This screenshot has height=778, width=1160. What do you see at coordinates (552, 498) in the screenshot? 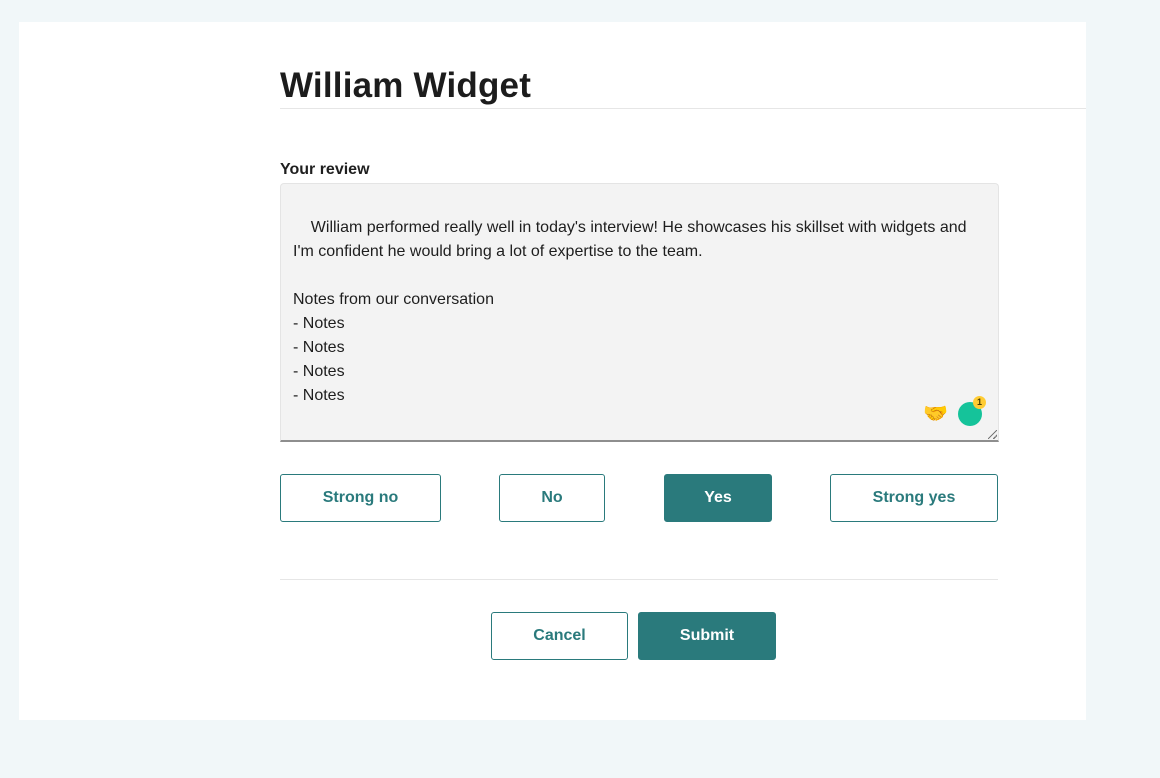
I see `rating-no-button: No` at bounding box center [552, 498].